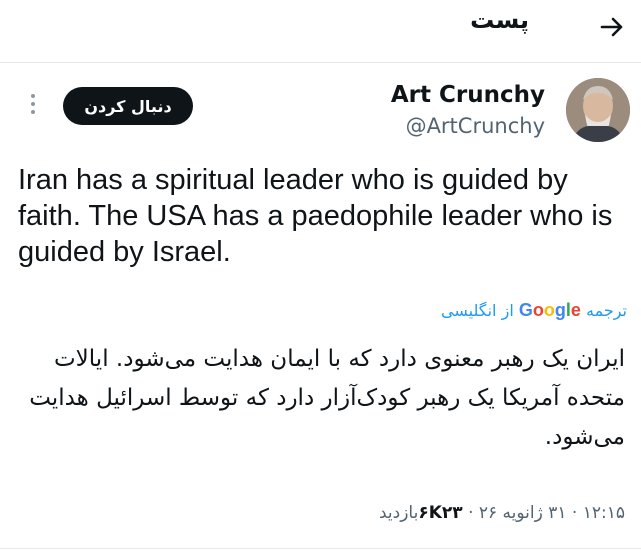 The height and width of the screenshot is (554, 641). What do you see at coordinates (33, 106) in the screenshot?
I see `more-vertical-icon` at bounding box center [33, 106].